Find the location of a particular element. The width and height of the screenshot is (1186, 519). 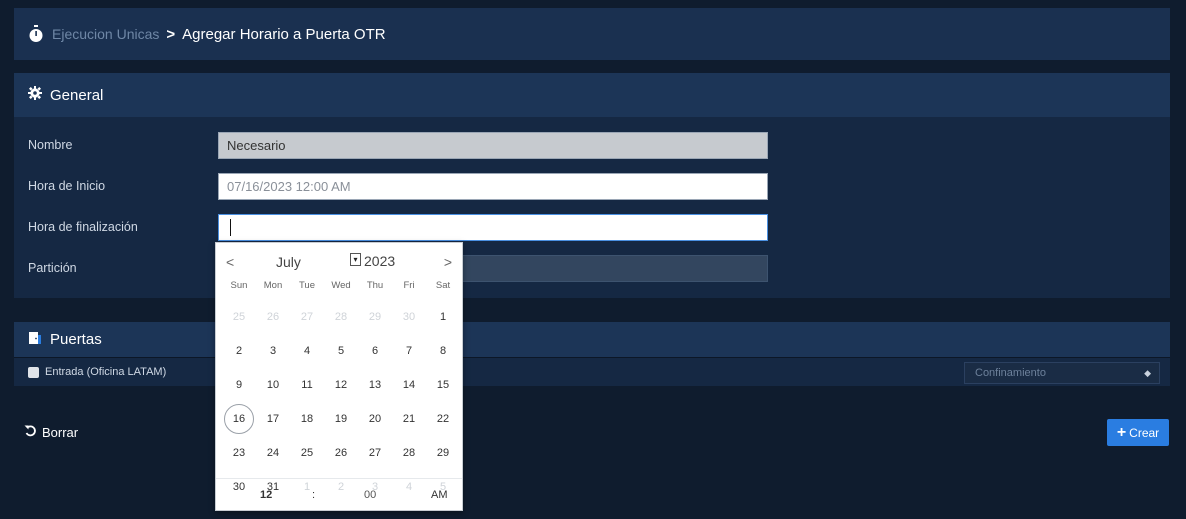

day-cell: 4 is located at coordinates (307, 351).